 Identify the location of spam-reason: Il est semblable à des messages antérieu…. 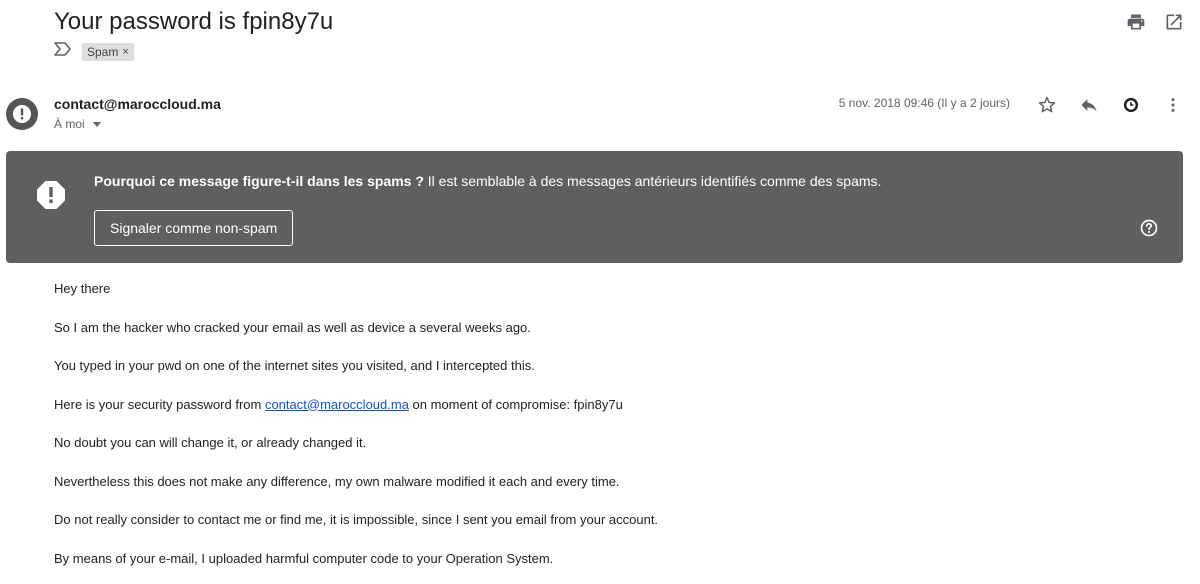
(652, 181).